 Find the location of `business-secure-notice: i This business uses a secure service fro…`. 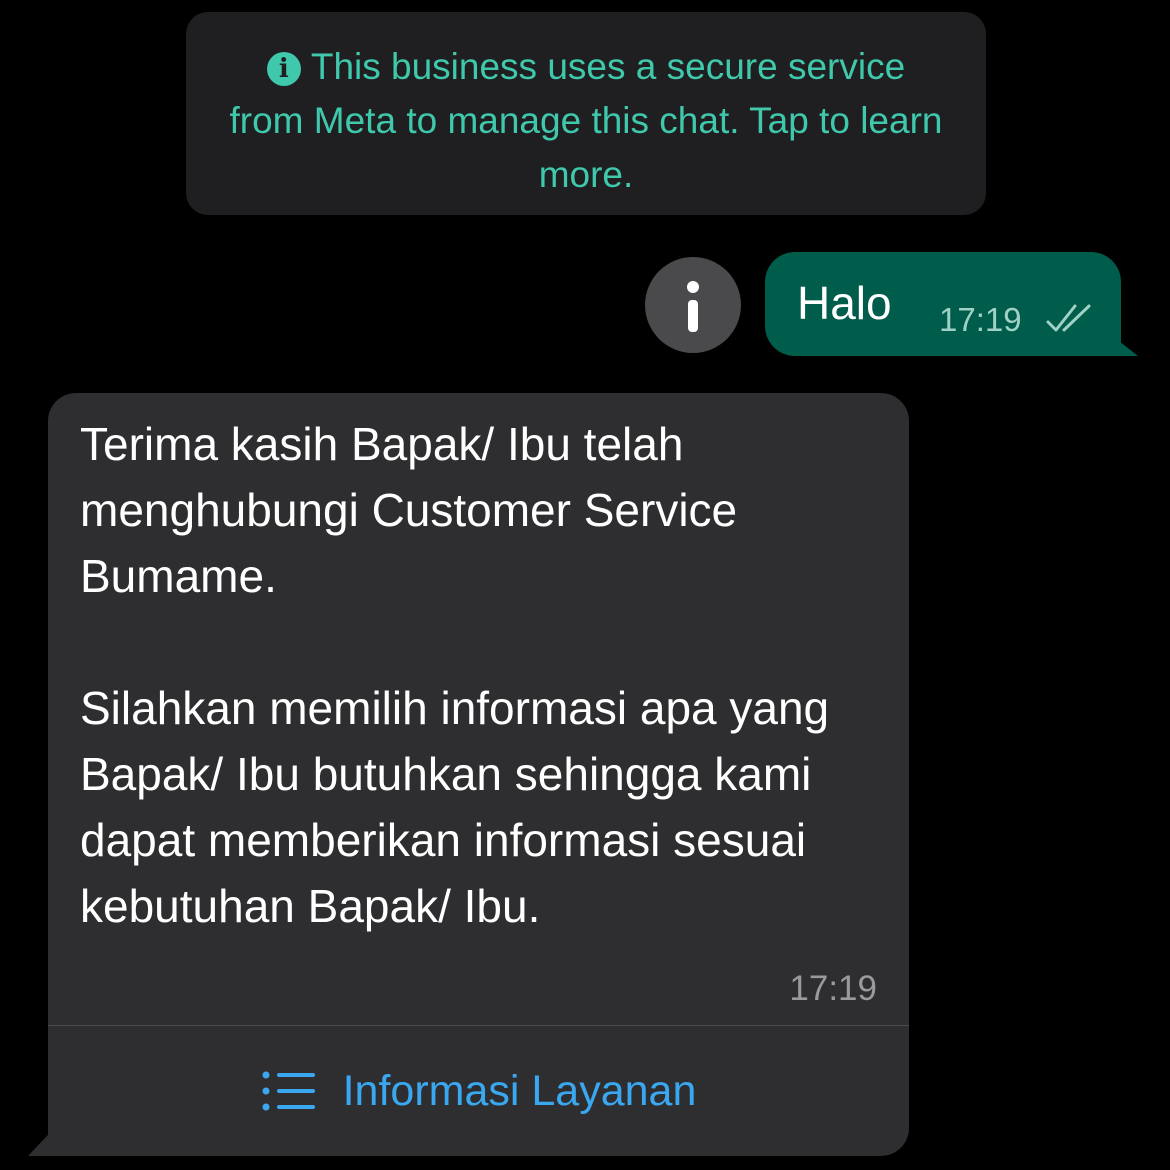

business-secure-notice: i This business uses a secure service fro… is located at coordinates (586, 113).